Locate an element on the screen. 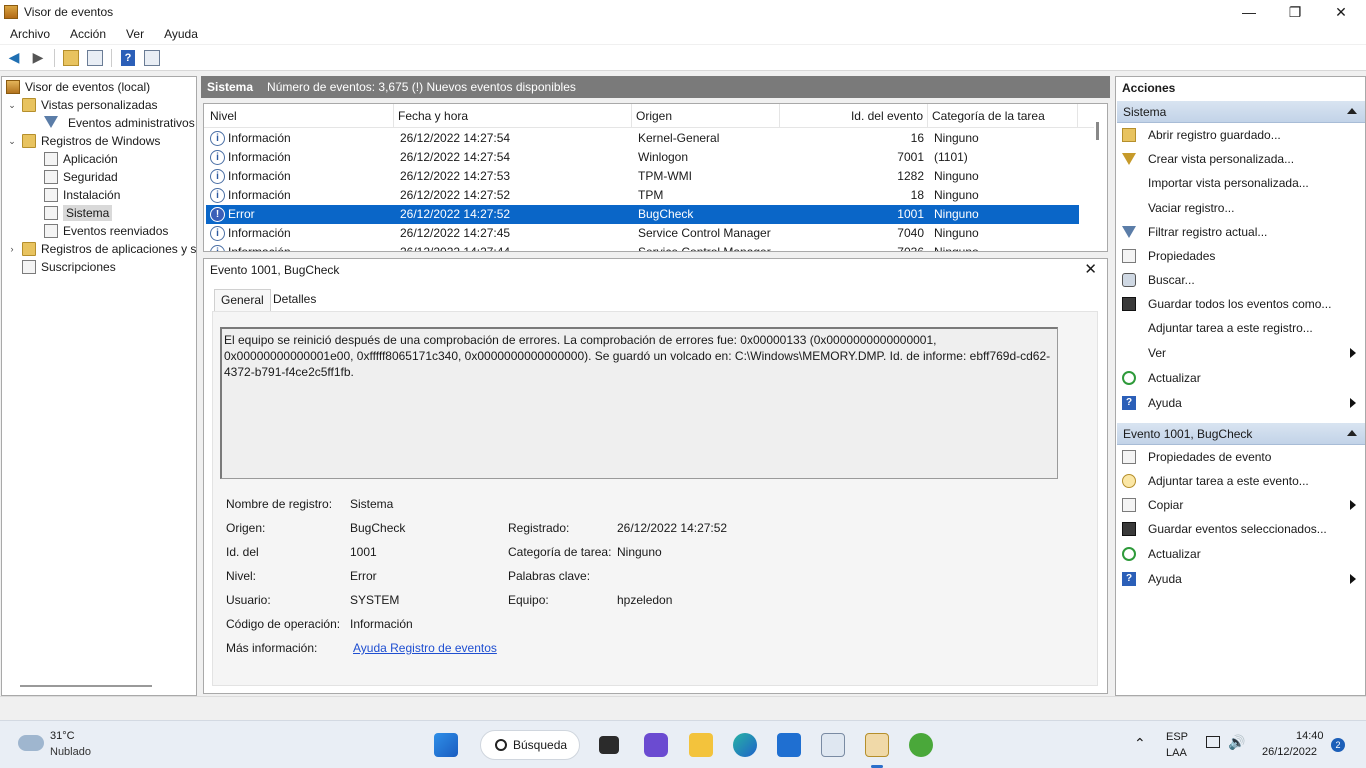 This screenshot has width=1366, height=768. network-icon is located at coordinates (1213, 742).